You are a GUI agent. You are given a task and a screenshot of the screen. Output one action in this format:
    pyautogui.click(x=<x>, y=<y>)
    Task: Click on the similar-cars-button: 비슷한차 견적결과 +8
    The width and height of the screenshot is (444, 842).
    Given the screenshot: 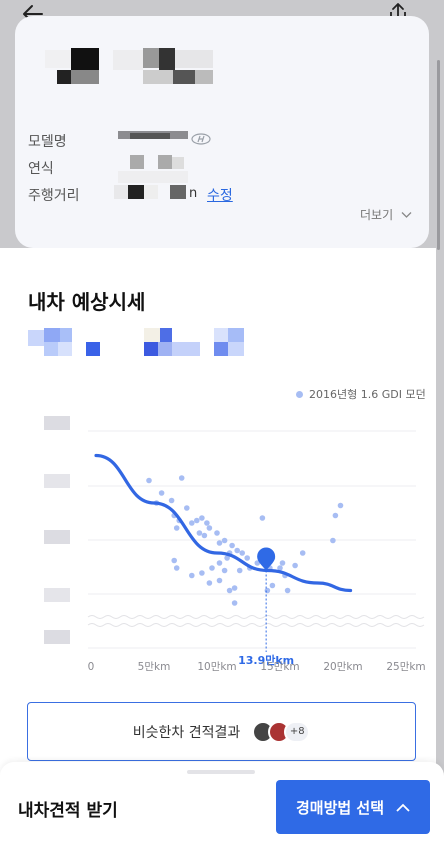 What is the action you would take?
    pyautogui.click(x=221, y=731)
    